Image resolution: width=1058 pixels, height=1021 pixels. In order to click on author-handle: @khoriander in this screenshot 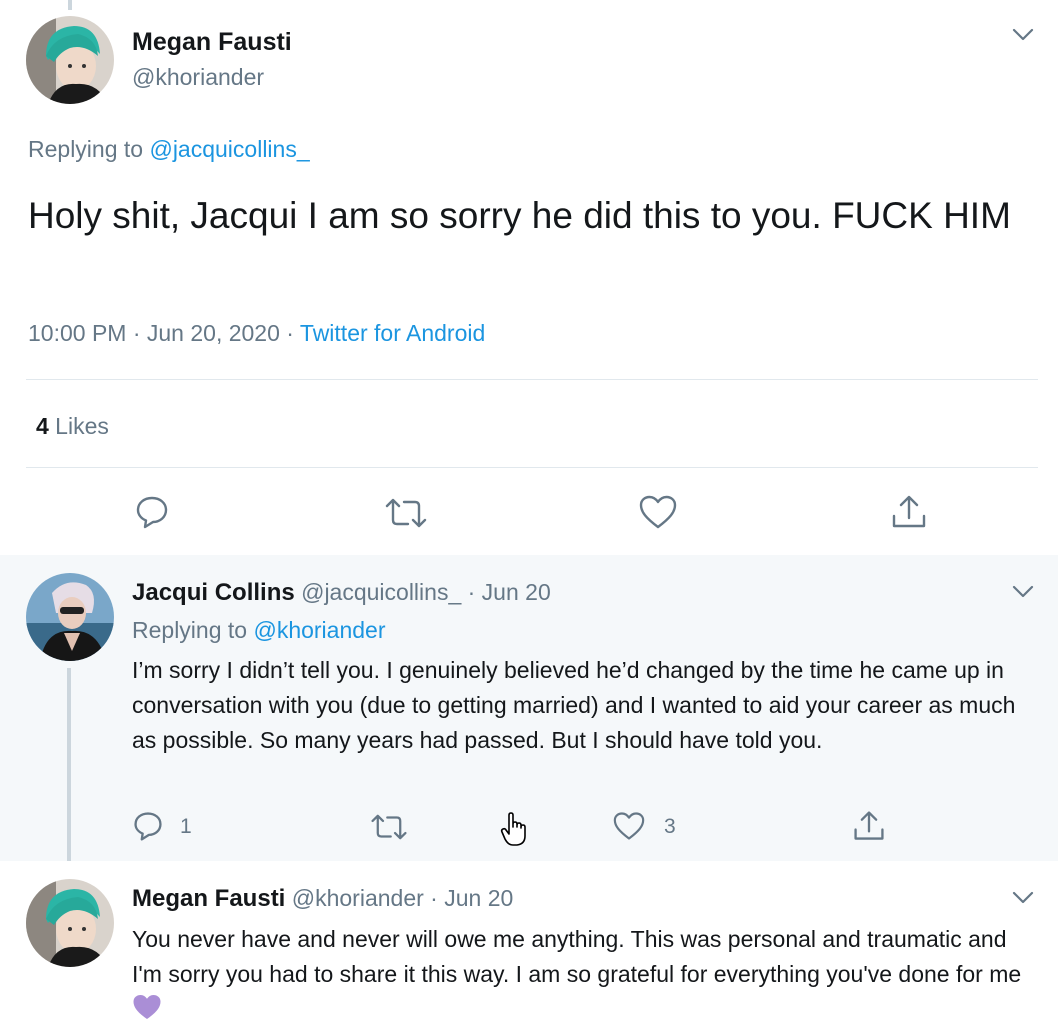, I will do `click(198, 77)`.